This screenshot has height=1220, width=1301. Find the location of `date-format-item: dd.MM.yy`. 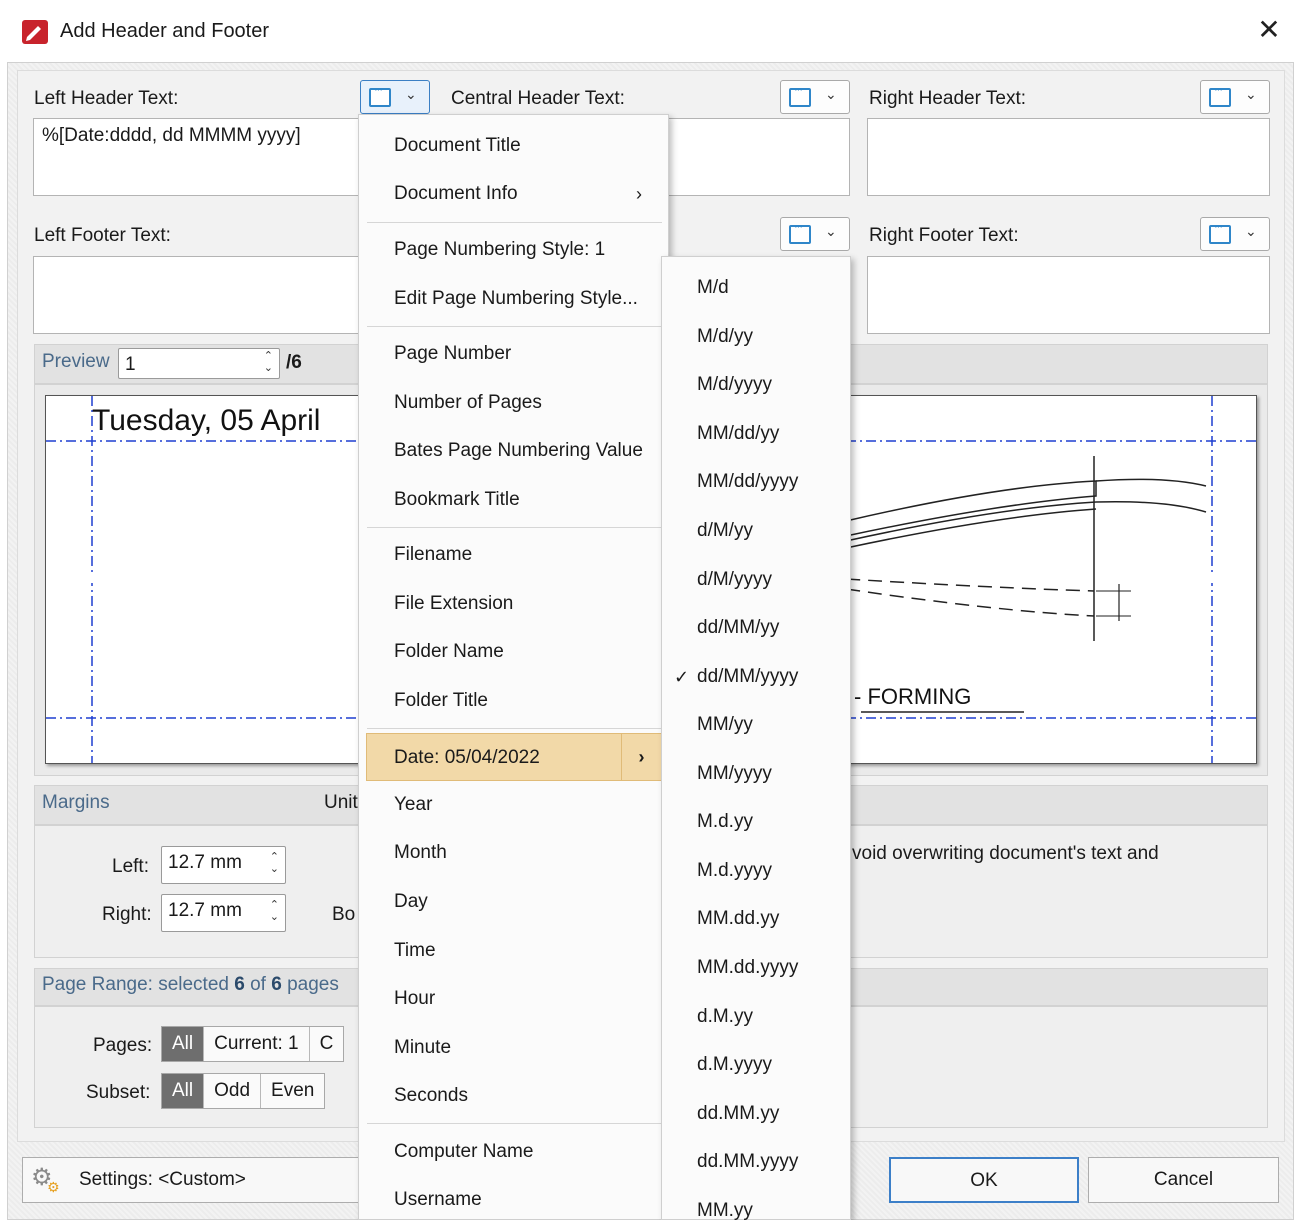

date-format-item: dd.MM.yy is located at coordinates (756, 1114).